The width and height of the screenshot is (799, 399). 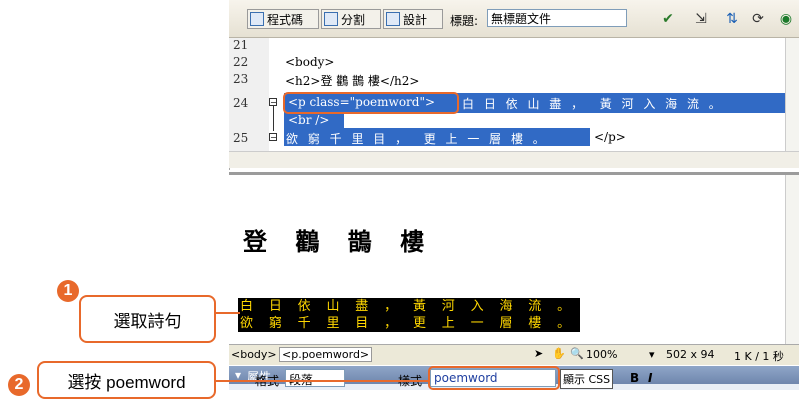 What do you see at coordinates (417, 138) in the screenshot?
I see `code-line-poem2: 欲 窮 千 里 目 ， 更 上 一 層 樓 。` at bounding box center [417, 138].